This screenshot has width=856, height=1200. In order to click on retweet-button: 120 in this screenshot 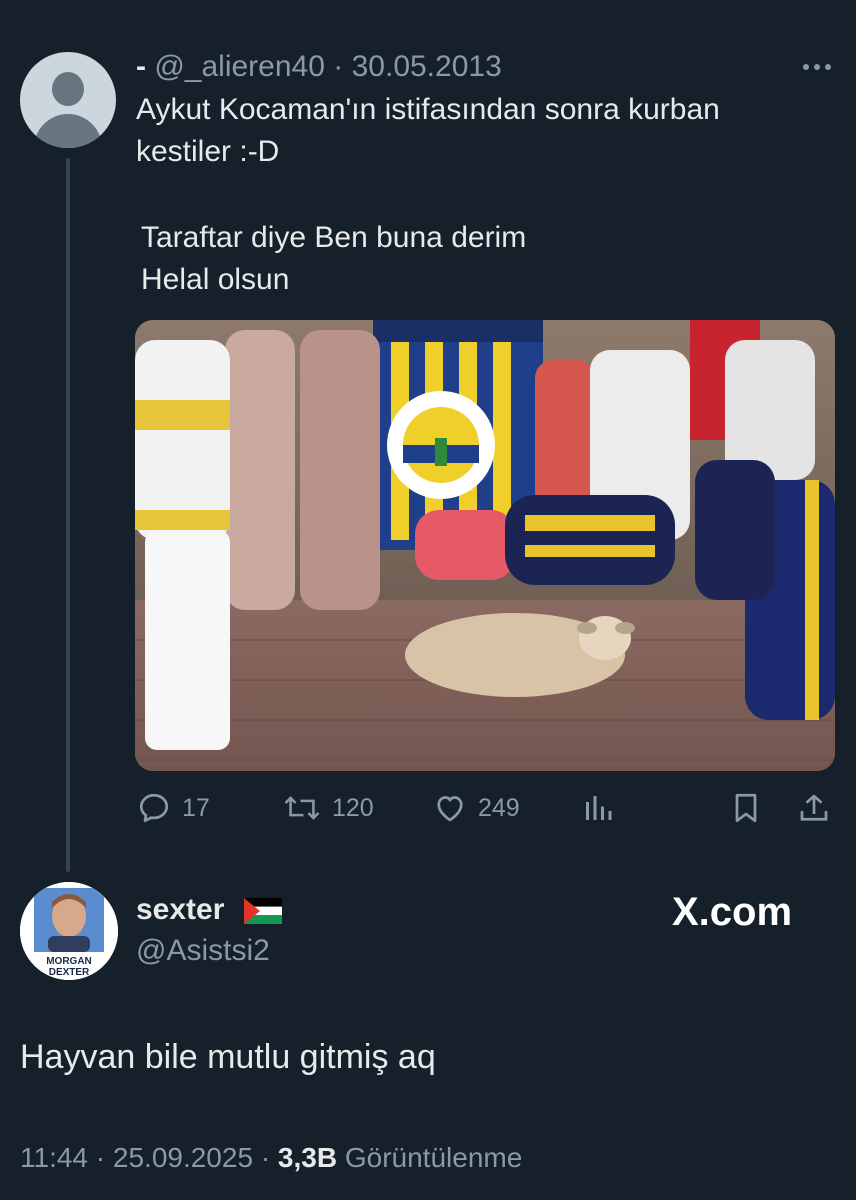, I will do `click(328, 808)`.